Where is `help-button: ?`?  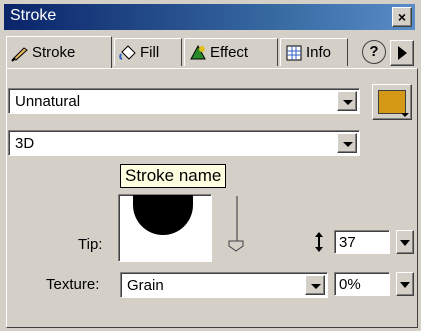 help-button: ? is located at coordinates (374, 52).